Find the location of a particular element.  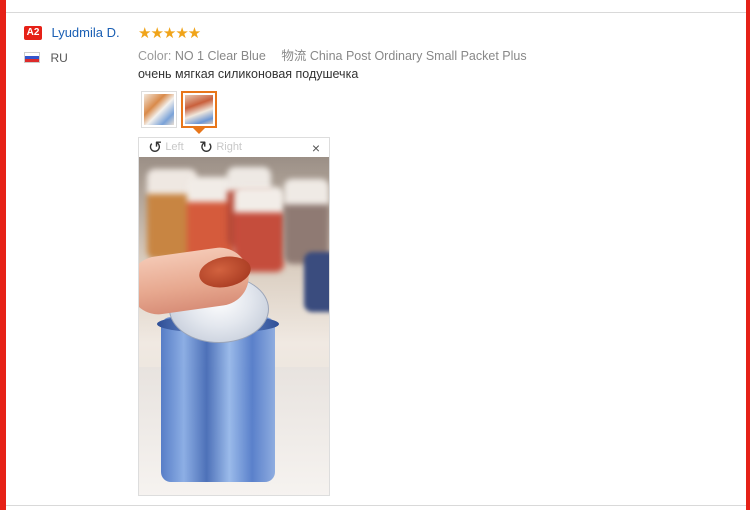

user-level-badge: A2 is located at coordinates (33, 32).